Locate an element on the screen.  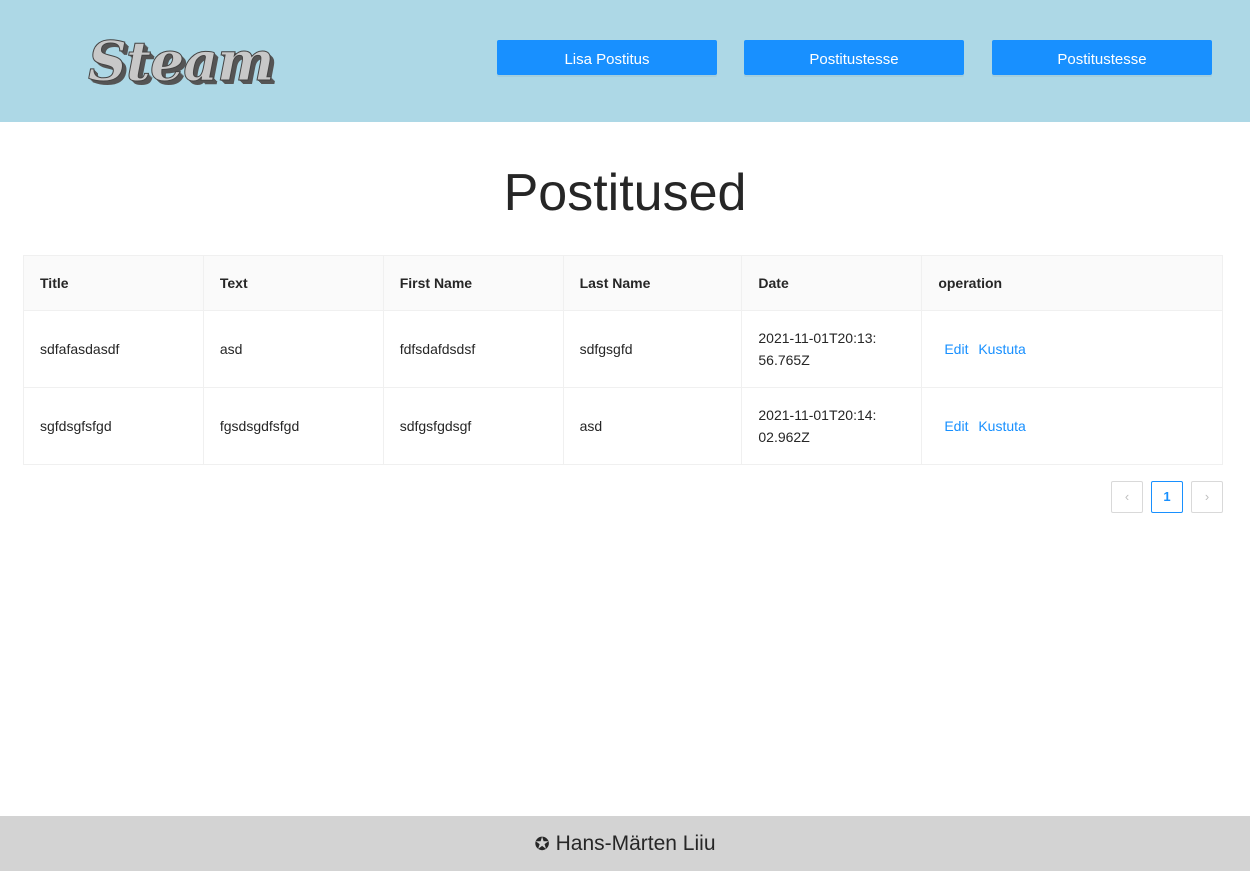
cell-date: 2021-11-01T20:13:56.765Z is located at coordinates (832, 349).